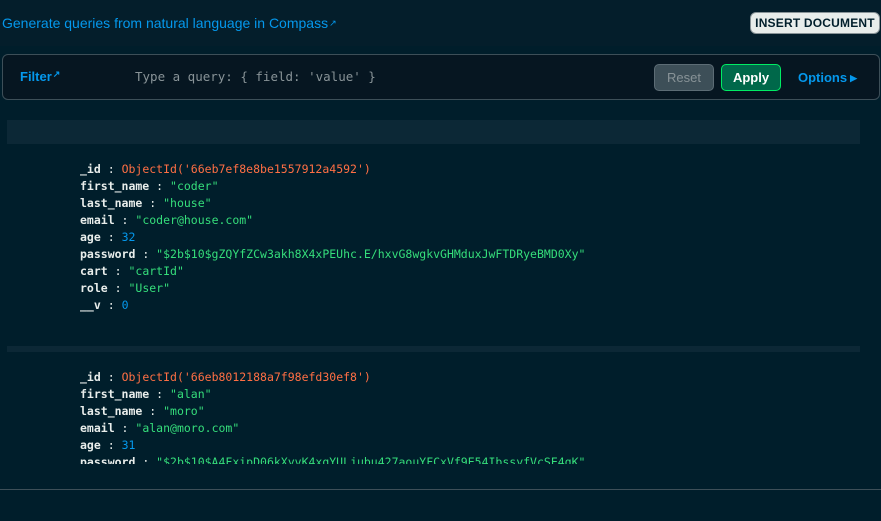  Describe the element at coordinates (332, 186) in the screenshot. I see `document-field: first_name : "coder"` at that location.